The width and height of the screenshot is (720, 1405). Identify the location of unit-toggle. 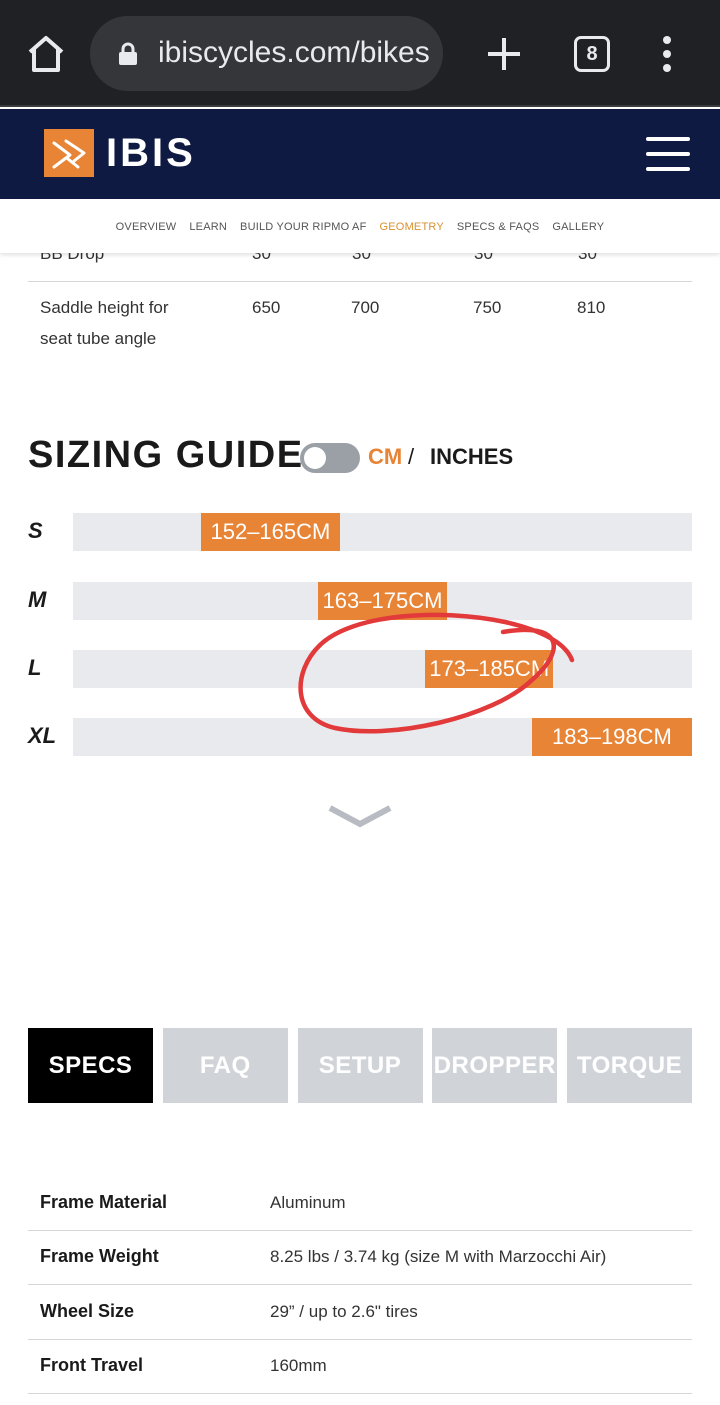
(330, 458).